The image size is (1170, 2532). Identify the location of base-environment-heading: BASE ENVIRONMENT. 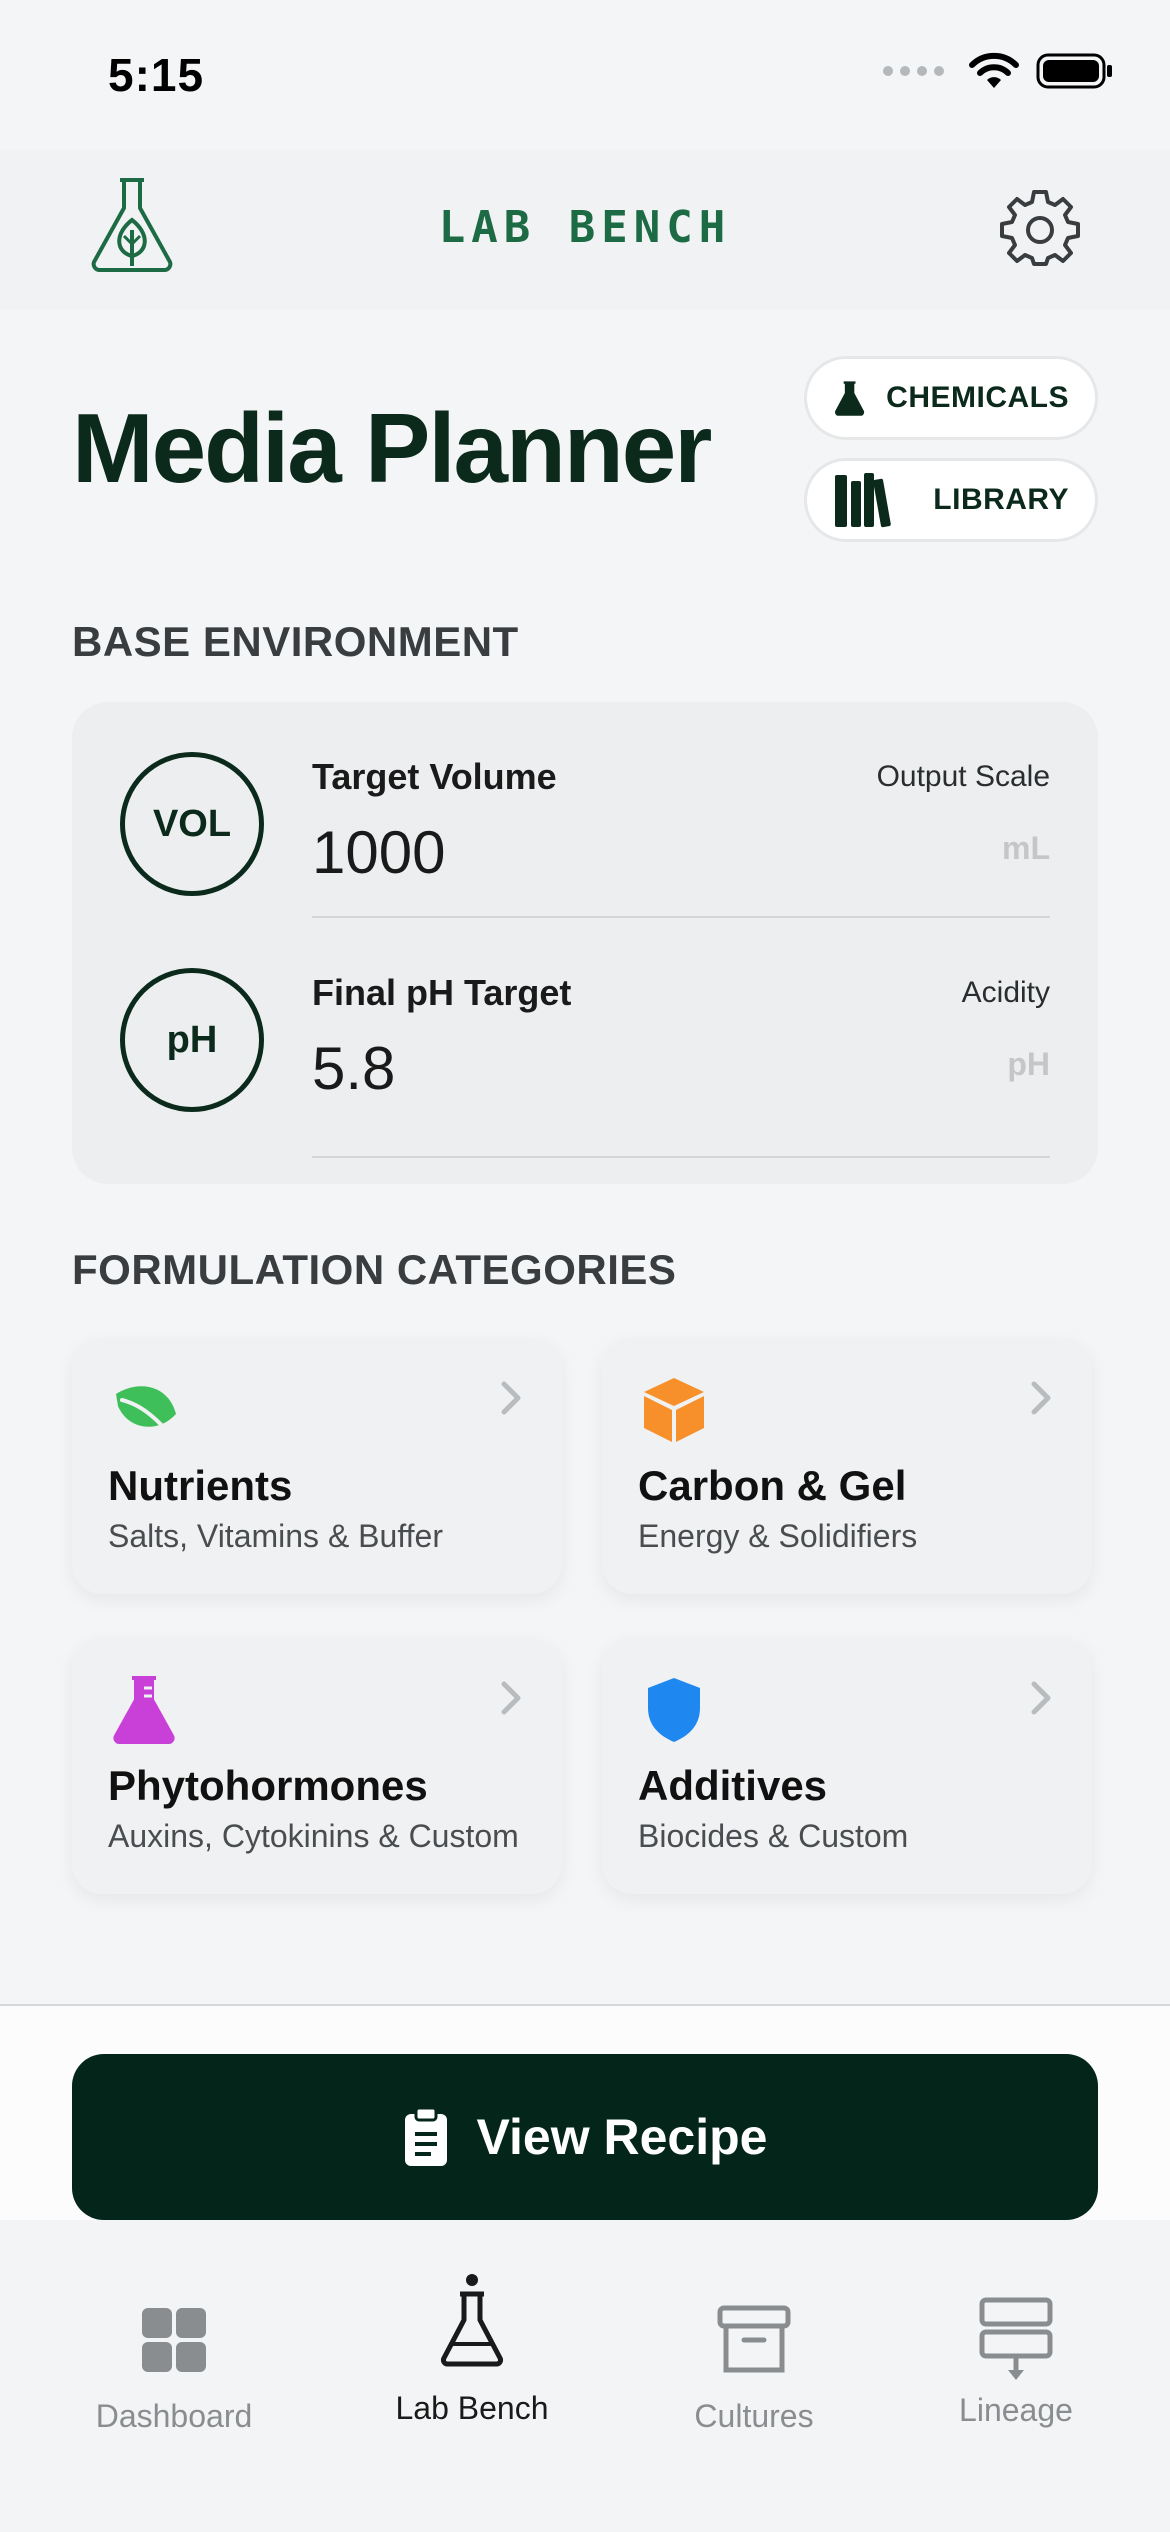
(295, 641).